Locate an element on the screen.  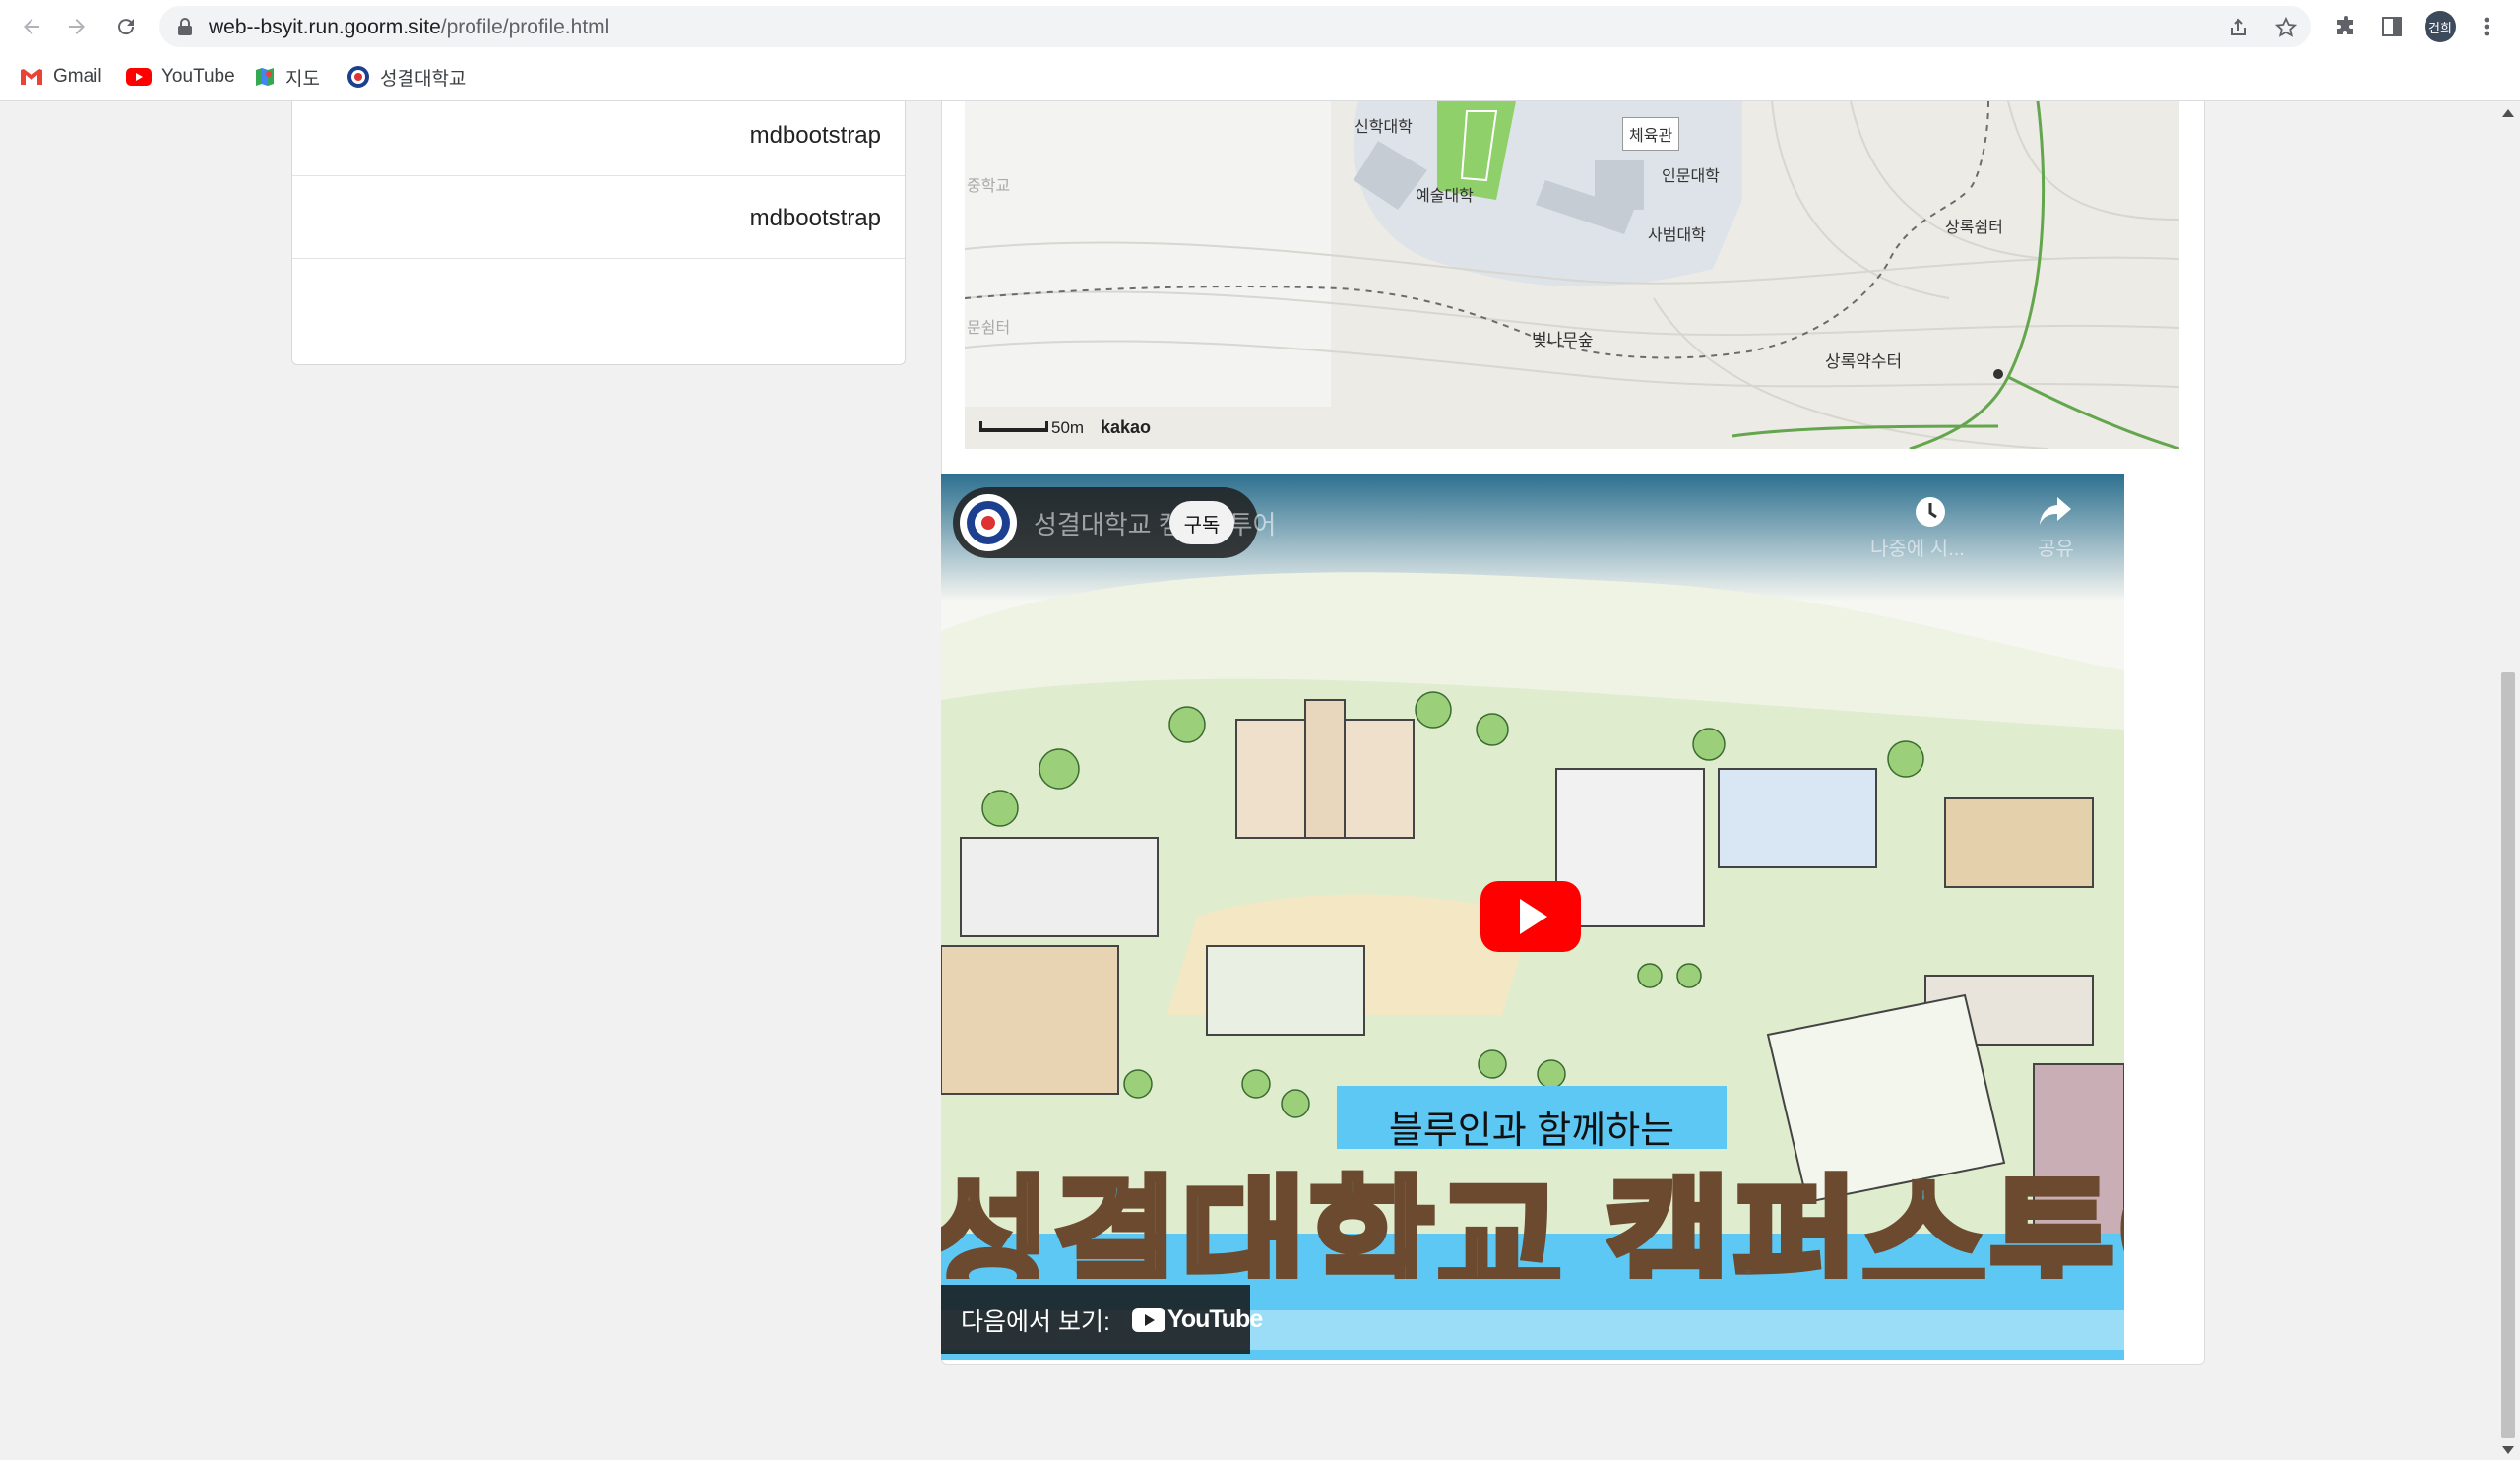
channel-avatar is located at coordinates (988, 522).